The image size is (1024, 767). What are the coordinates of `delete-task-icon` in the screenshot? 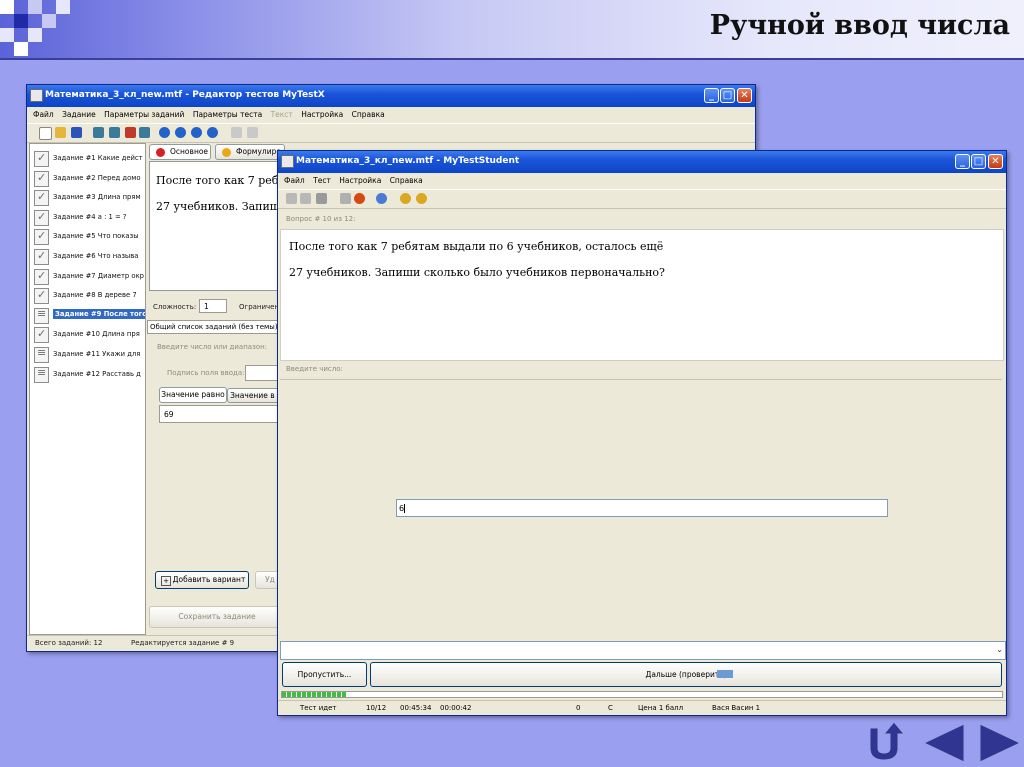 It's located at (130, 132).